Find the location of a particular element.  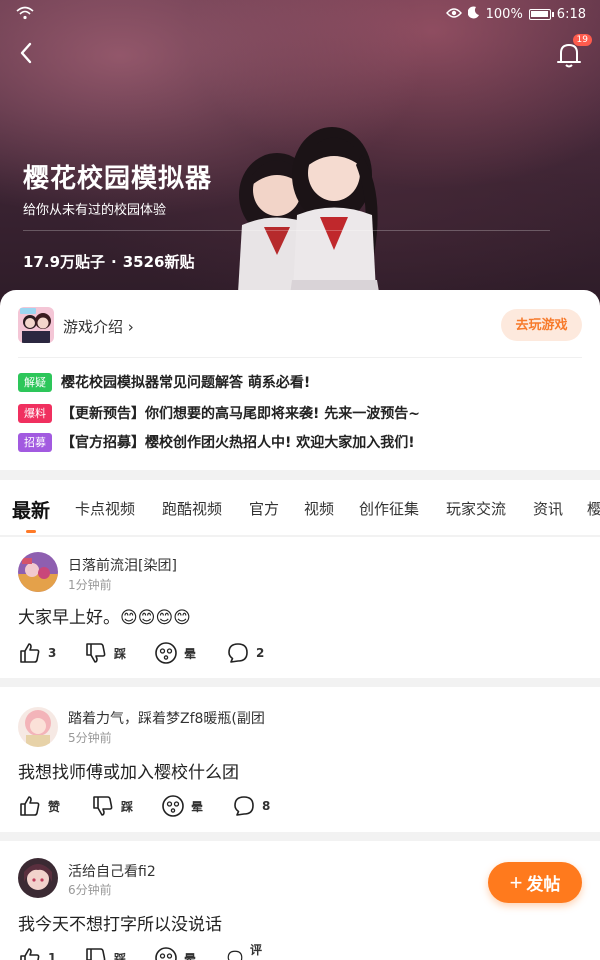

like-button: 赞 is located at coordinates (39, 806).